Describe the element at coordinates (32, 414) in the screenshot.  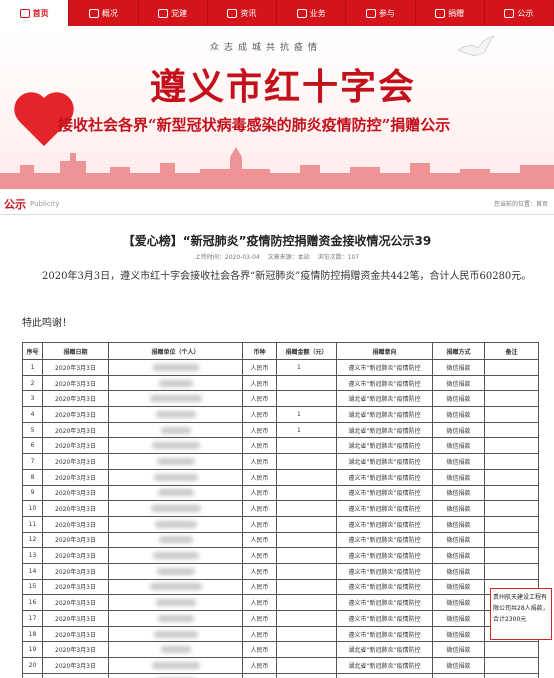
I see `cell-no: 4` at that location.